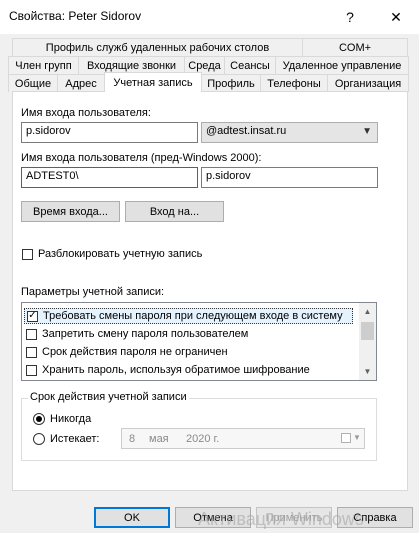 This screenshot has height=533, width=419. What do you see at coordinates (367, 311) in the screenshot?
I see `scroll-up-icon: ▲` at bounding box center [367, 311].